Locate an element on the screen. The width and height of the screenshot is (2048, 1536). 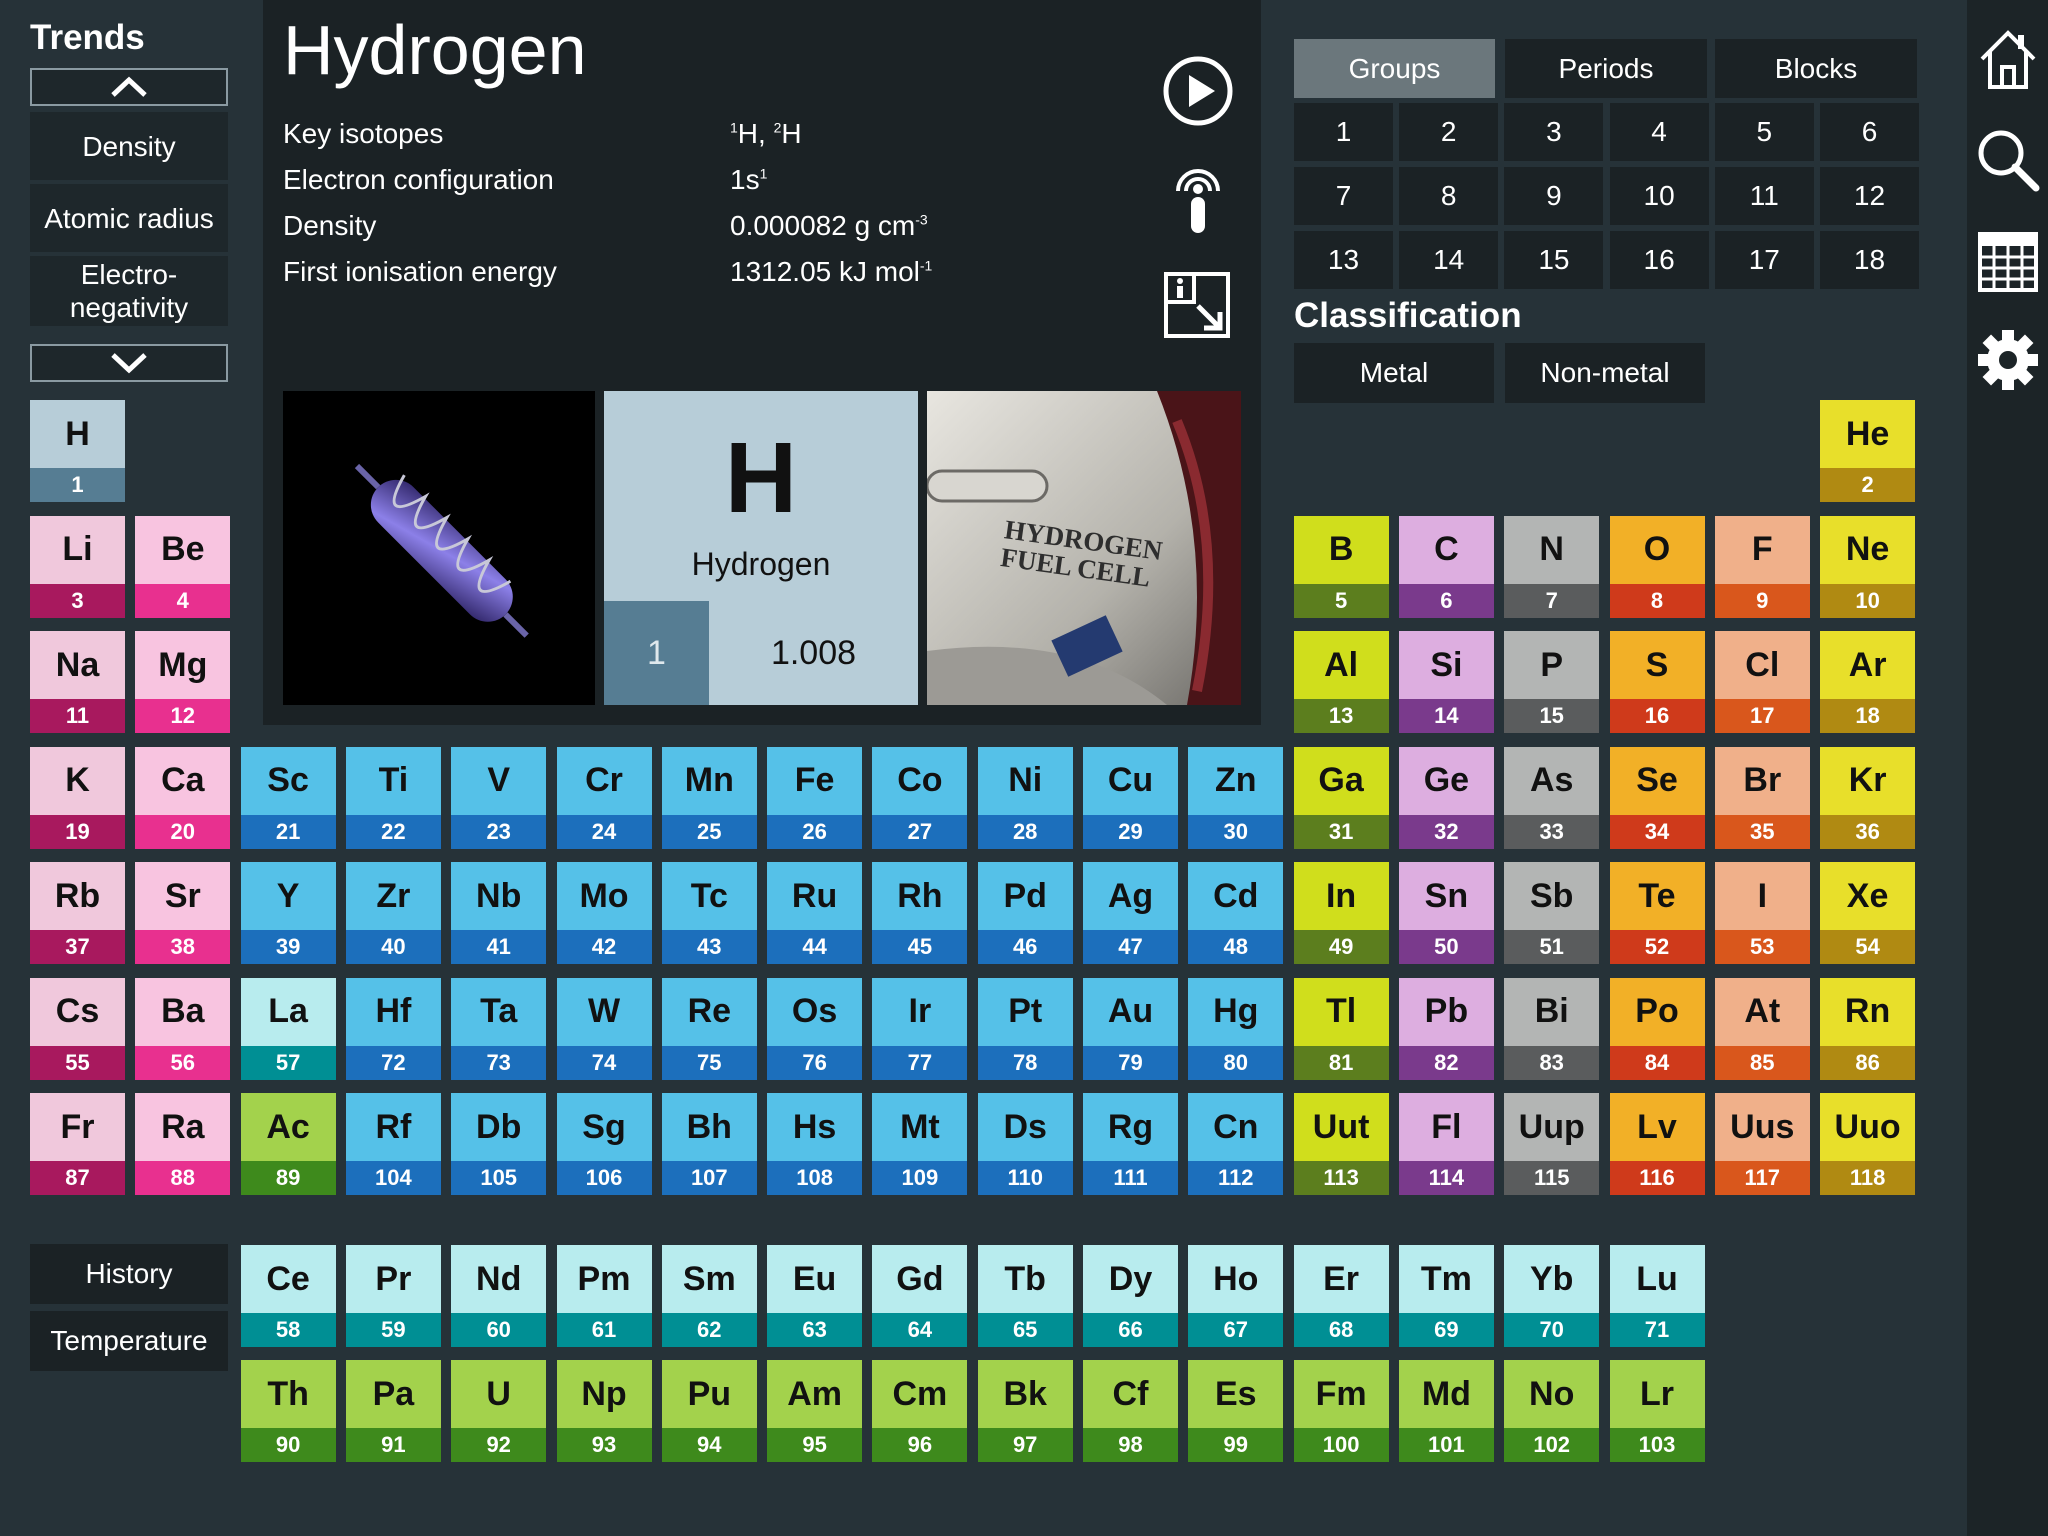
element-tile-au: Au 79 is located at coordinates (1130, 1028).